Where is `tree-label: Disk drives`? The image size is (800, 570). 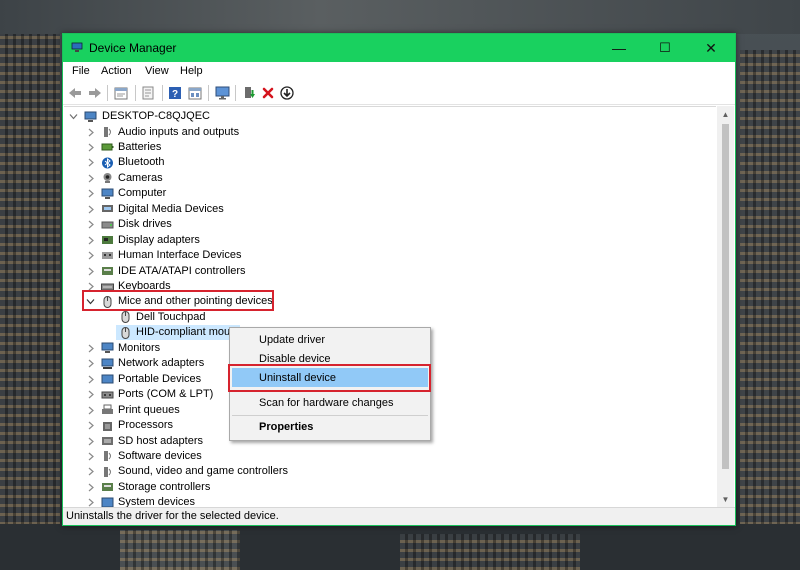 tree-label: Disk drives is located at coordinates (145, 224).